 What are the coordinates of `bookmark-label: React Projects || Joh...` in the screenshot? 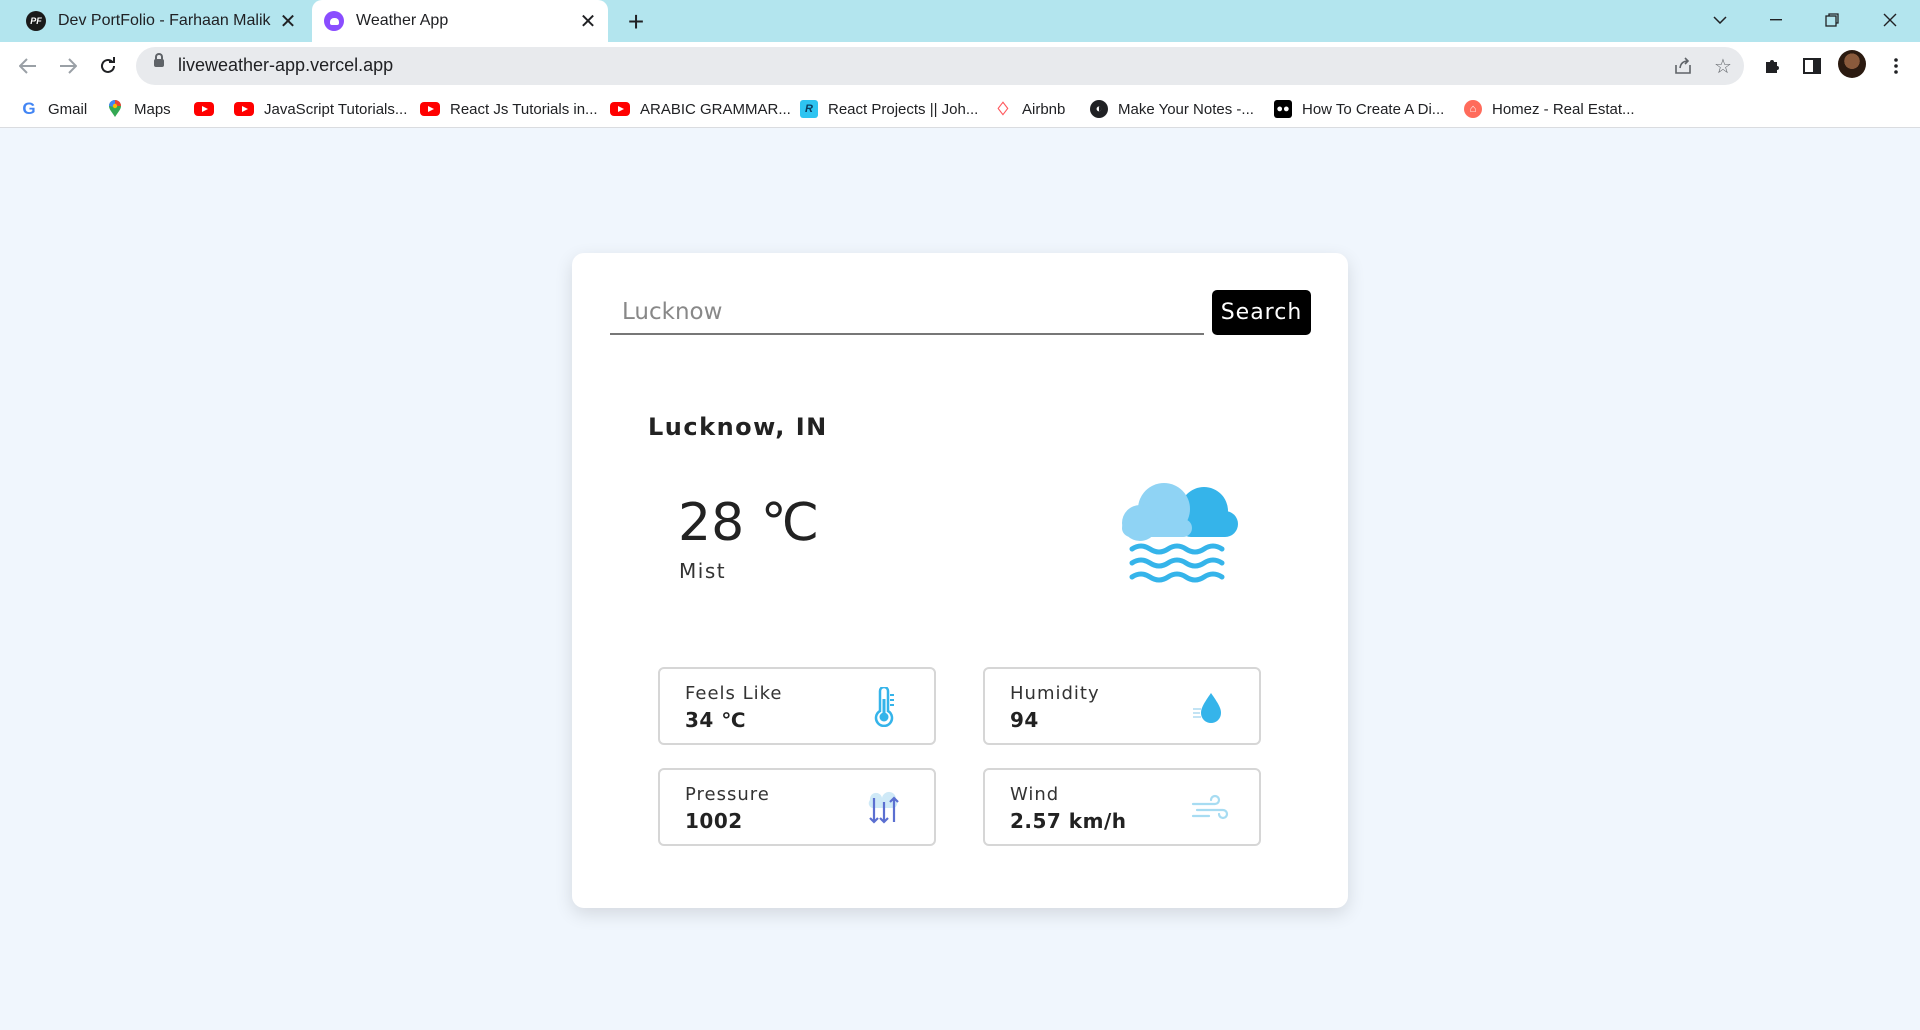 It's located at (903, 109).